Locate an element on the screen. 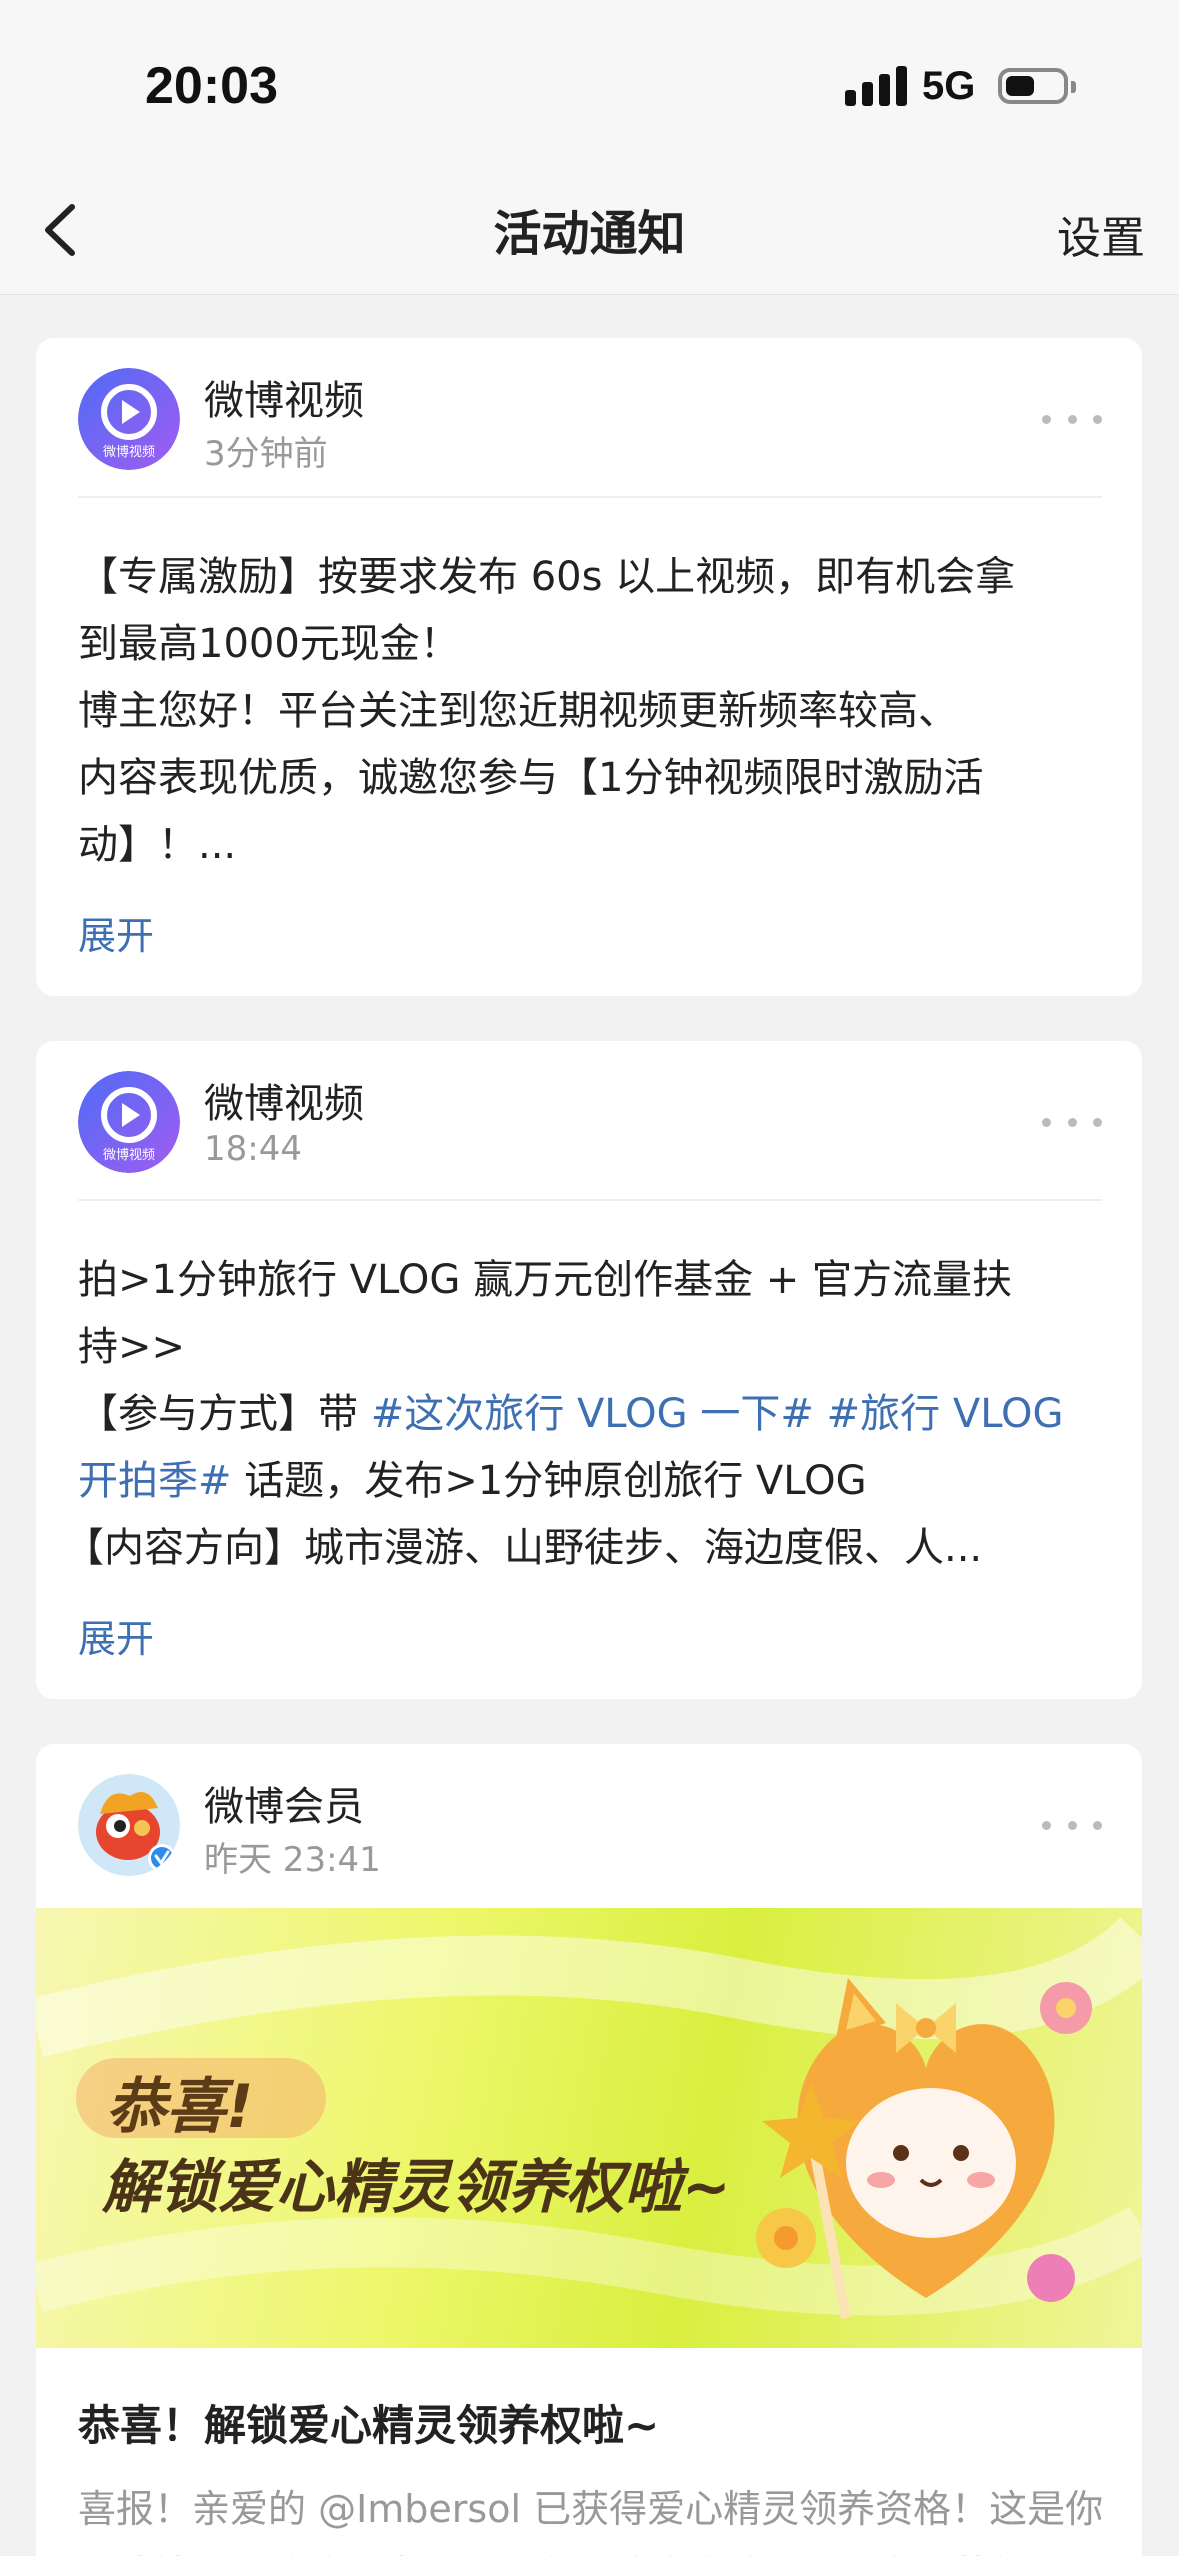  status-time: 20:03 is located at coordinates (211, 86).